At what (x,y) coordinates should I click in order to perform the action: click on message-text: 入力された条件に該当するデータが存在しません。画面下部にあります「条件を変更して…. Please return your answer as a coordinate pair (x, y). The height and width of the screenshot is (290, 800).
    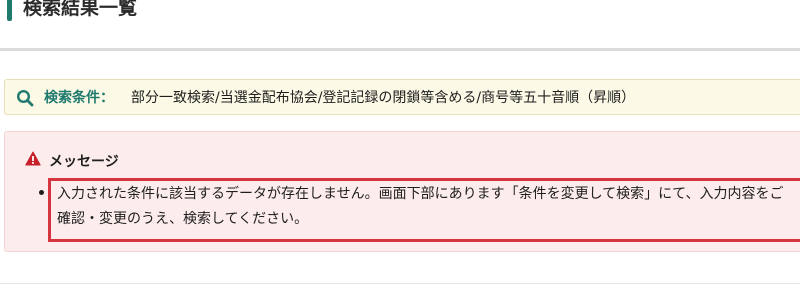
    Looking at the image, I should click on (420, 206).